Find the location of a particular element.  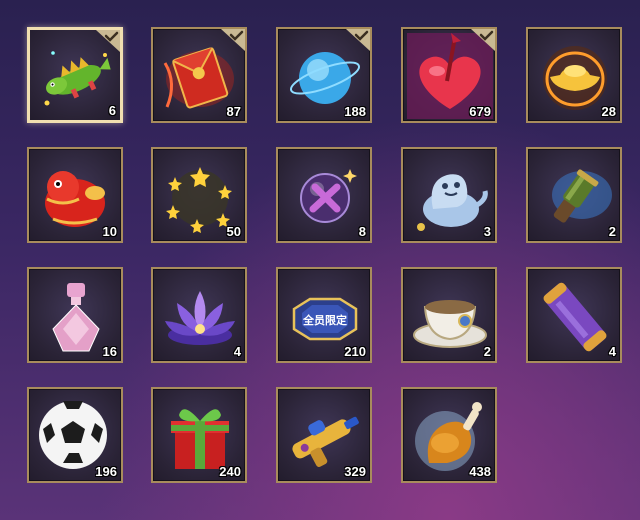

lotus-icon is located at coordinates (200, 316).